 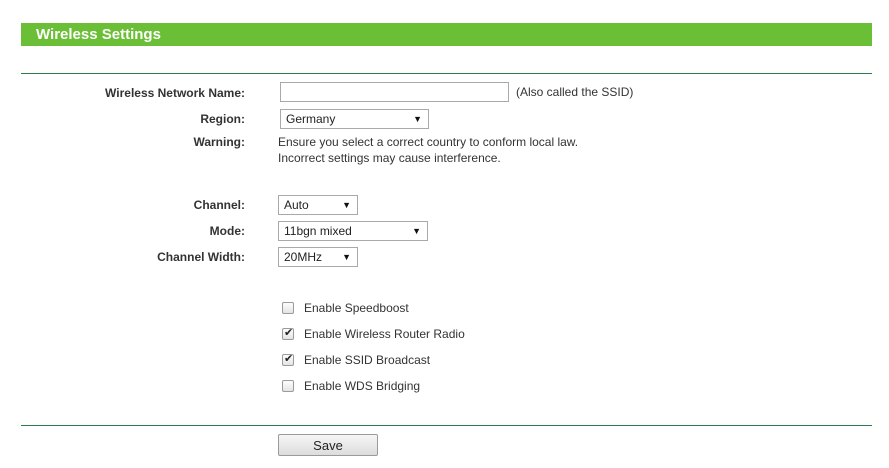 I want to click on region-select: Germany ▼, so click(x=354, y=119).